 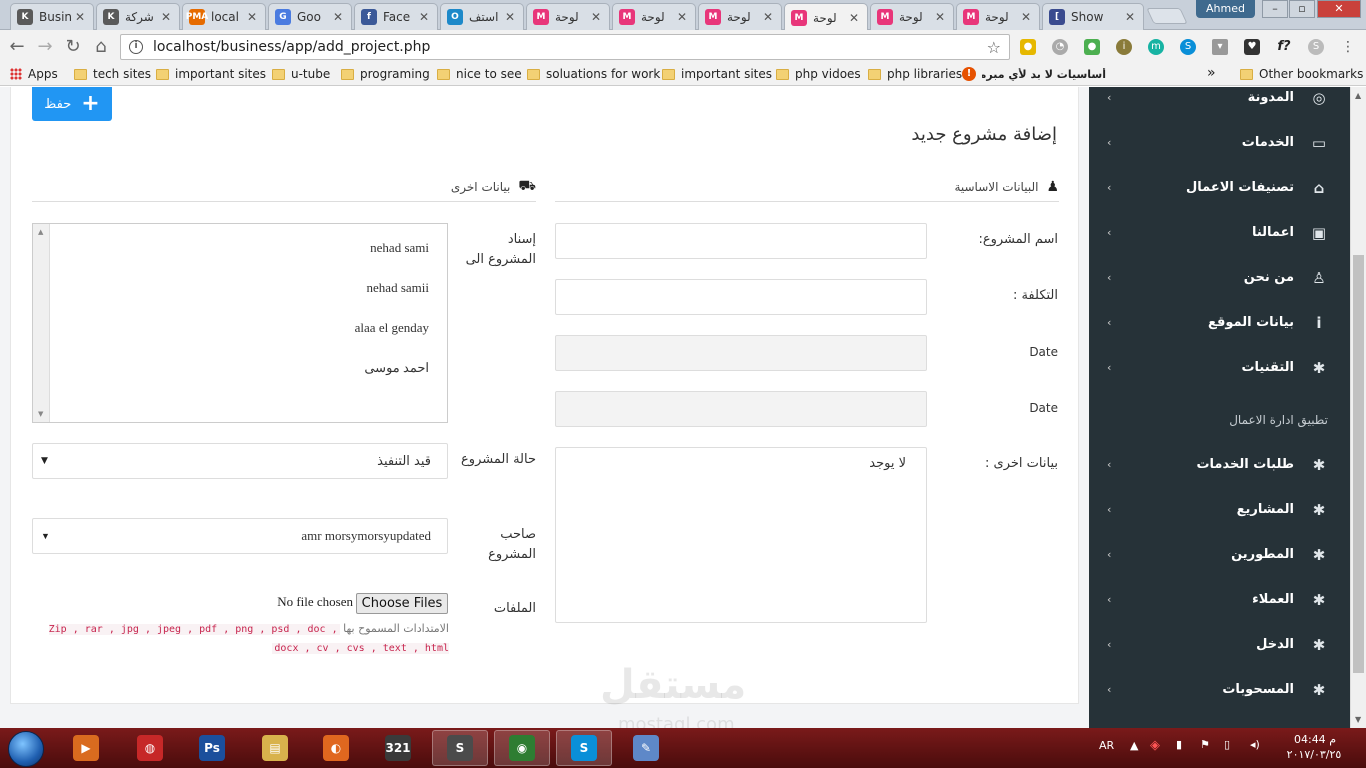 What do you see at coordinates (1316, 47) in the screenshot?
I see `extension-skype-gray-icon: S` at bounding box center [1316, 47].